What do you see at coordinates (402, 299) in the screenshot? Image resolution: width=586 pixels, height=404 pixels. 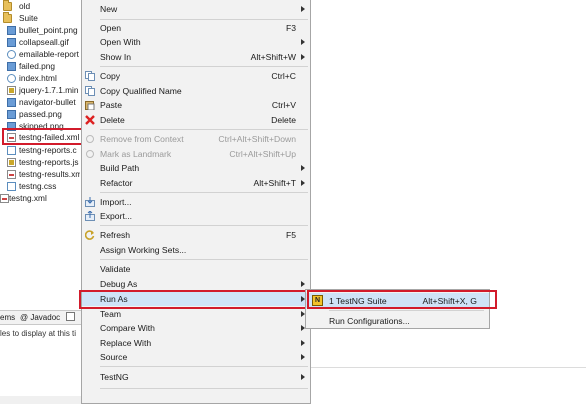 I see `highlight-testng-suite` at bounding box center [402, 299].